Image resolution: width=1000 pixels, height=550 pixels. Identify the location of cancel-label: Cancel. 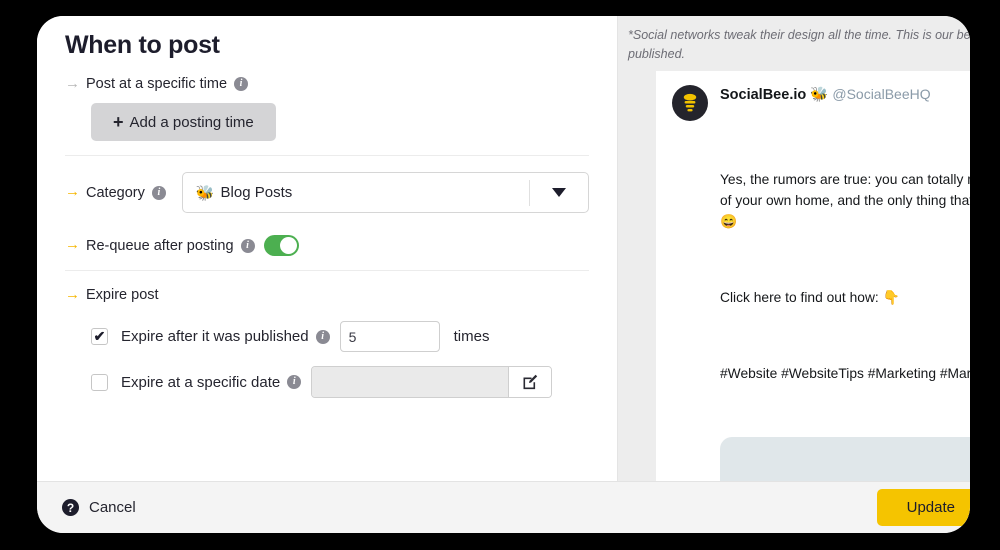
(112, 507).